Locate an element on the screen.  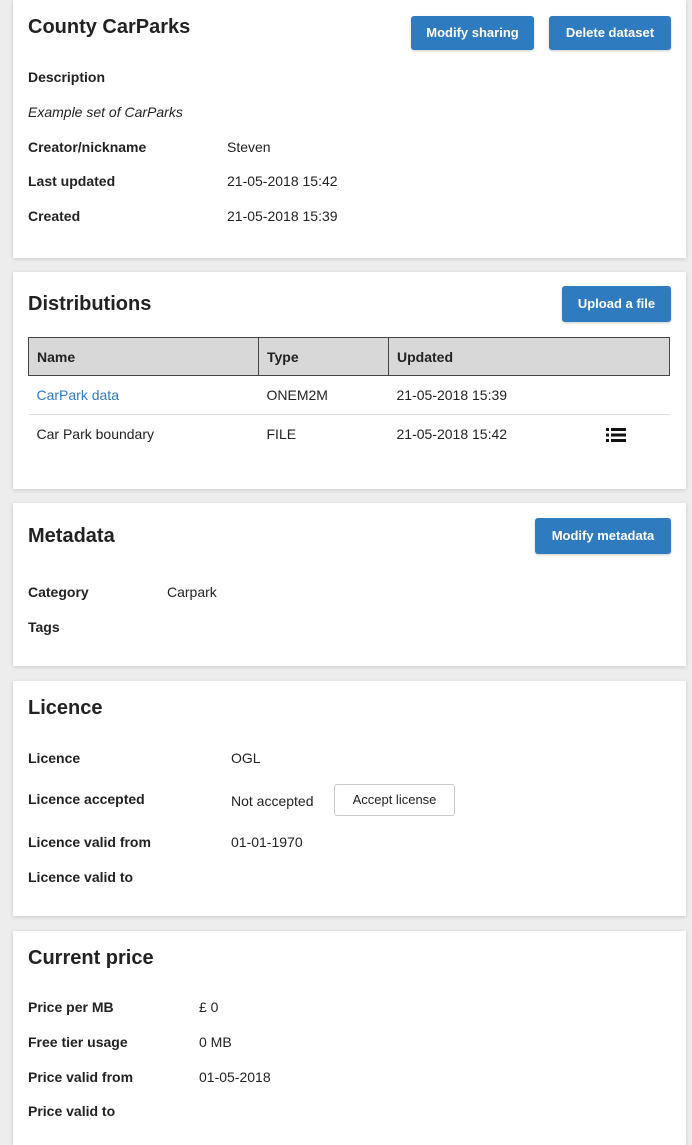
distributions-title: Distributions is located at coordinates (90, 304).